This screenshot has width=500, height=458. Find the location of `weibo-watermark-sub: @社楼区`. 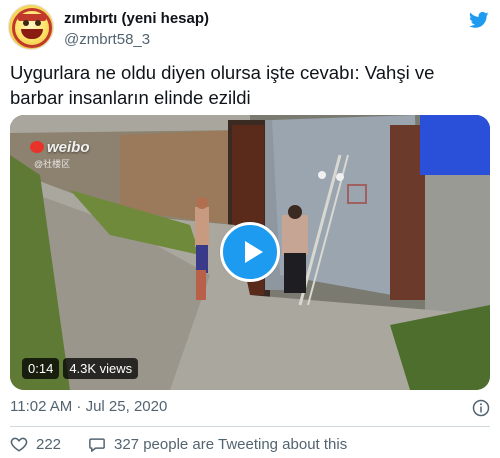

weibo-watermark-sub: @社楼区 is located at coordinates (52, 164).